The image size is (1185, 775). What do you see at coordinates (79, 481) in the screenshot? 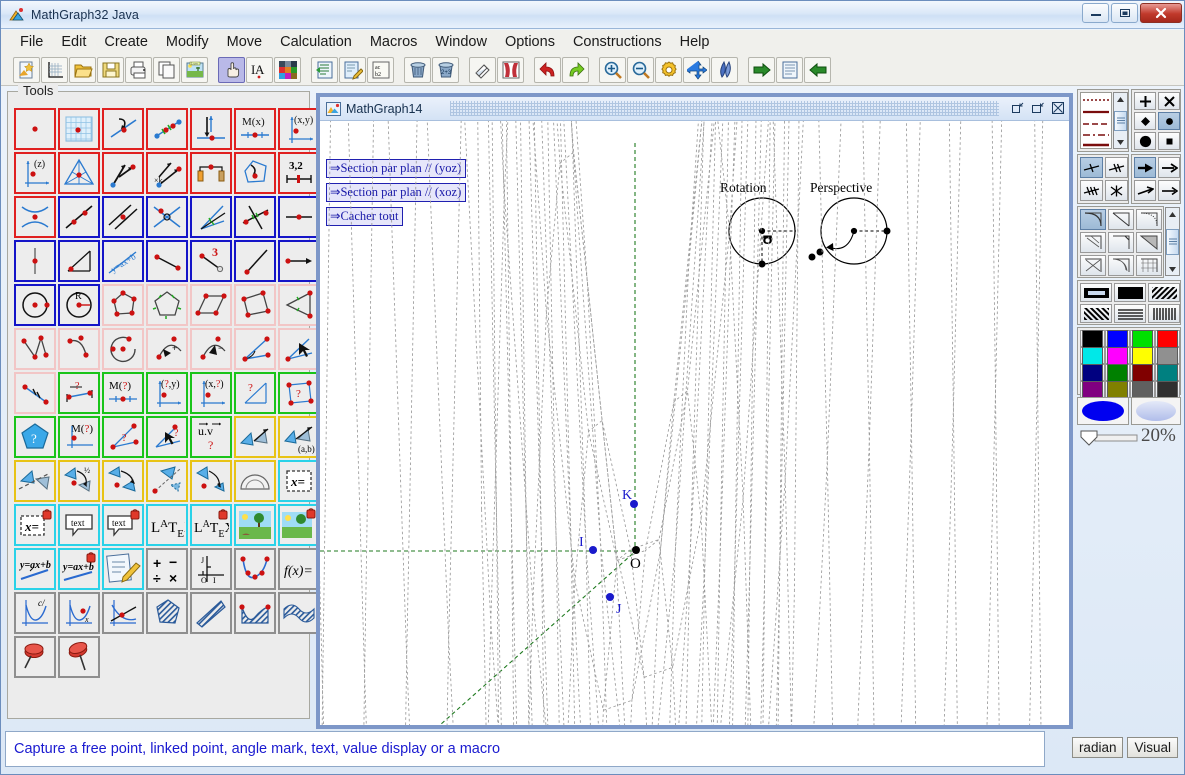
I see `rotation-tool: ½` at bounding box center [79, 481].